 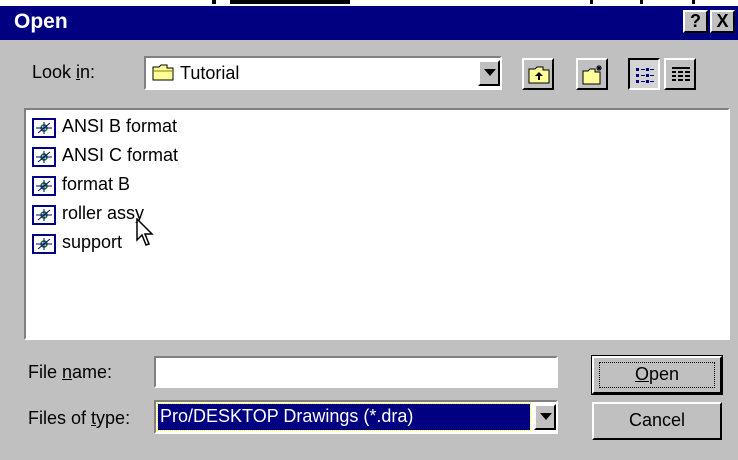 What do you see at coordinates (545, 417) in the screenshot?
I see `files-of-type-dropdown-button` at bounding box center [545, 417].